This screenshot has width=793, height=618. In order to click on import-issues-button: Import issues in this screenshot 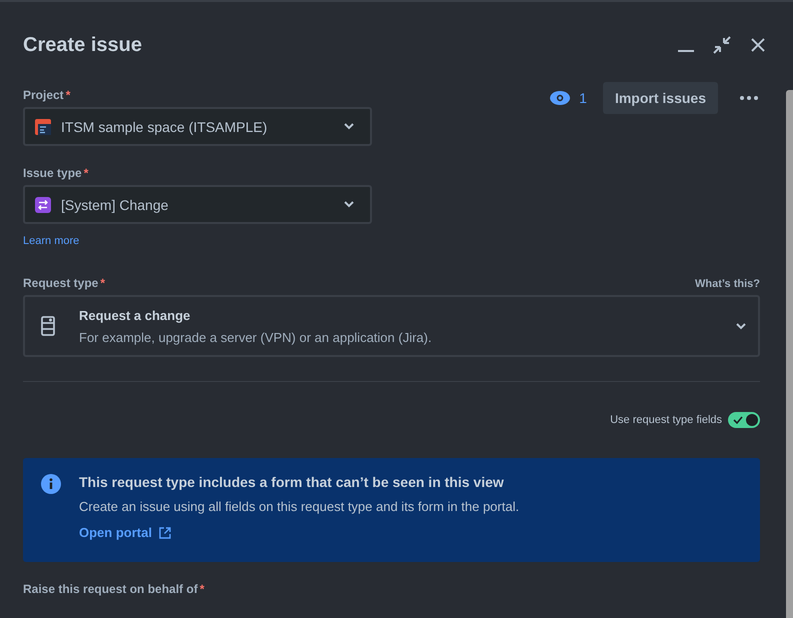, I will do `click(660, 98)`.